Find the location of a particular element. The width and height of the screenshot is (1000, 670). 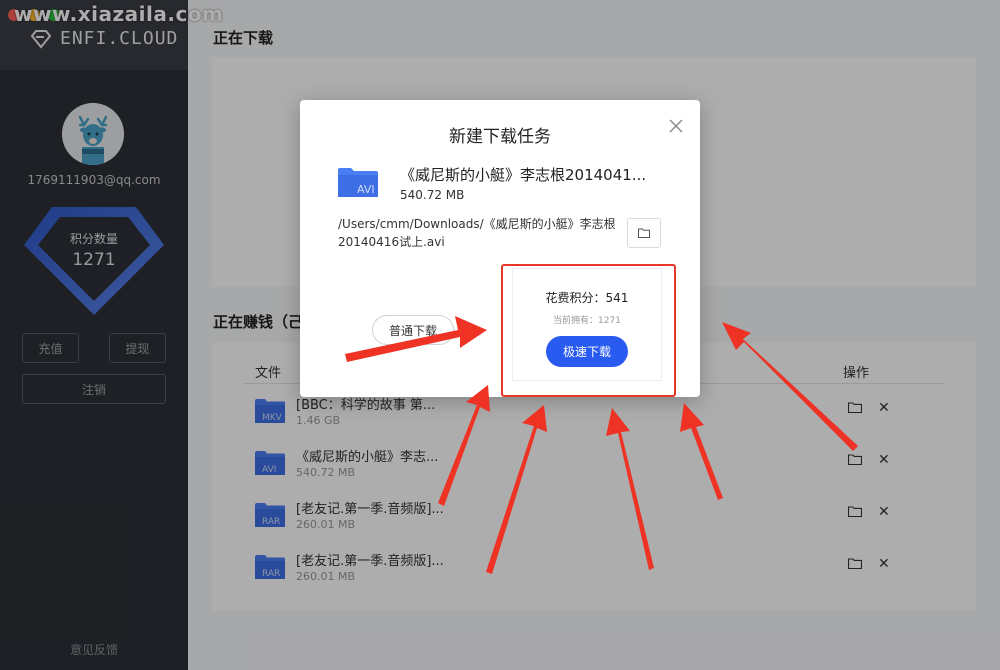

choose-folder-button is located at coordinates (644, 233).